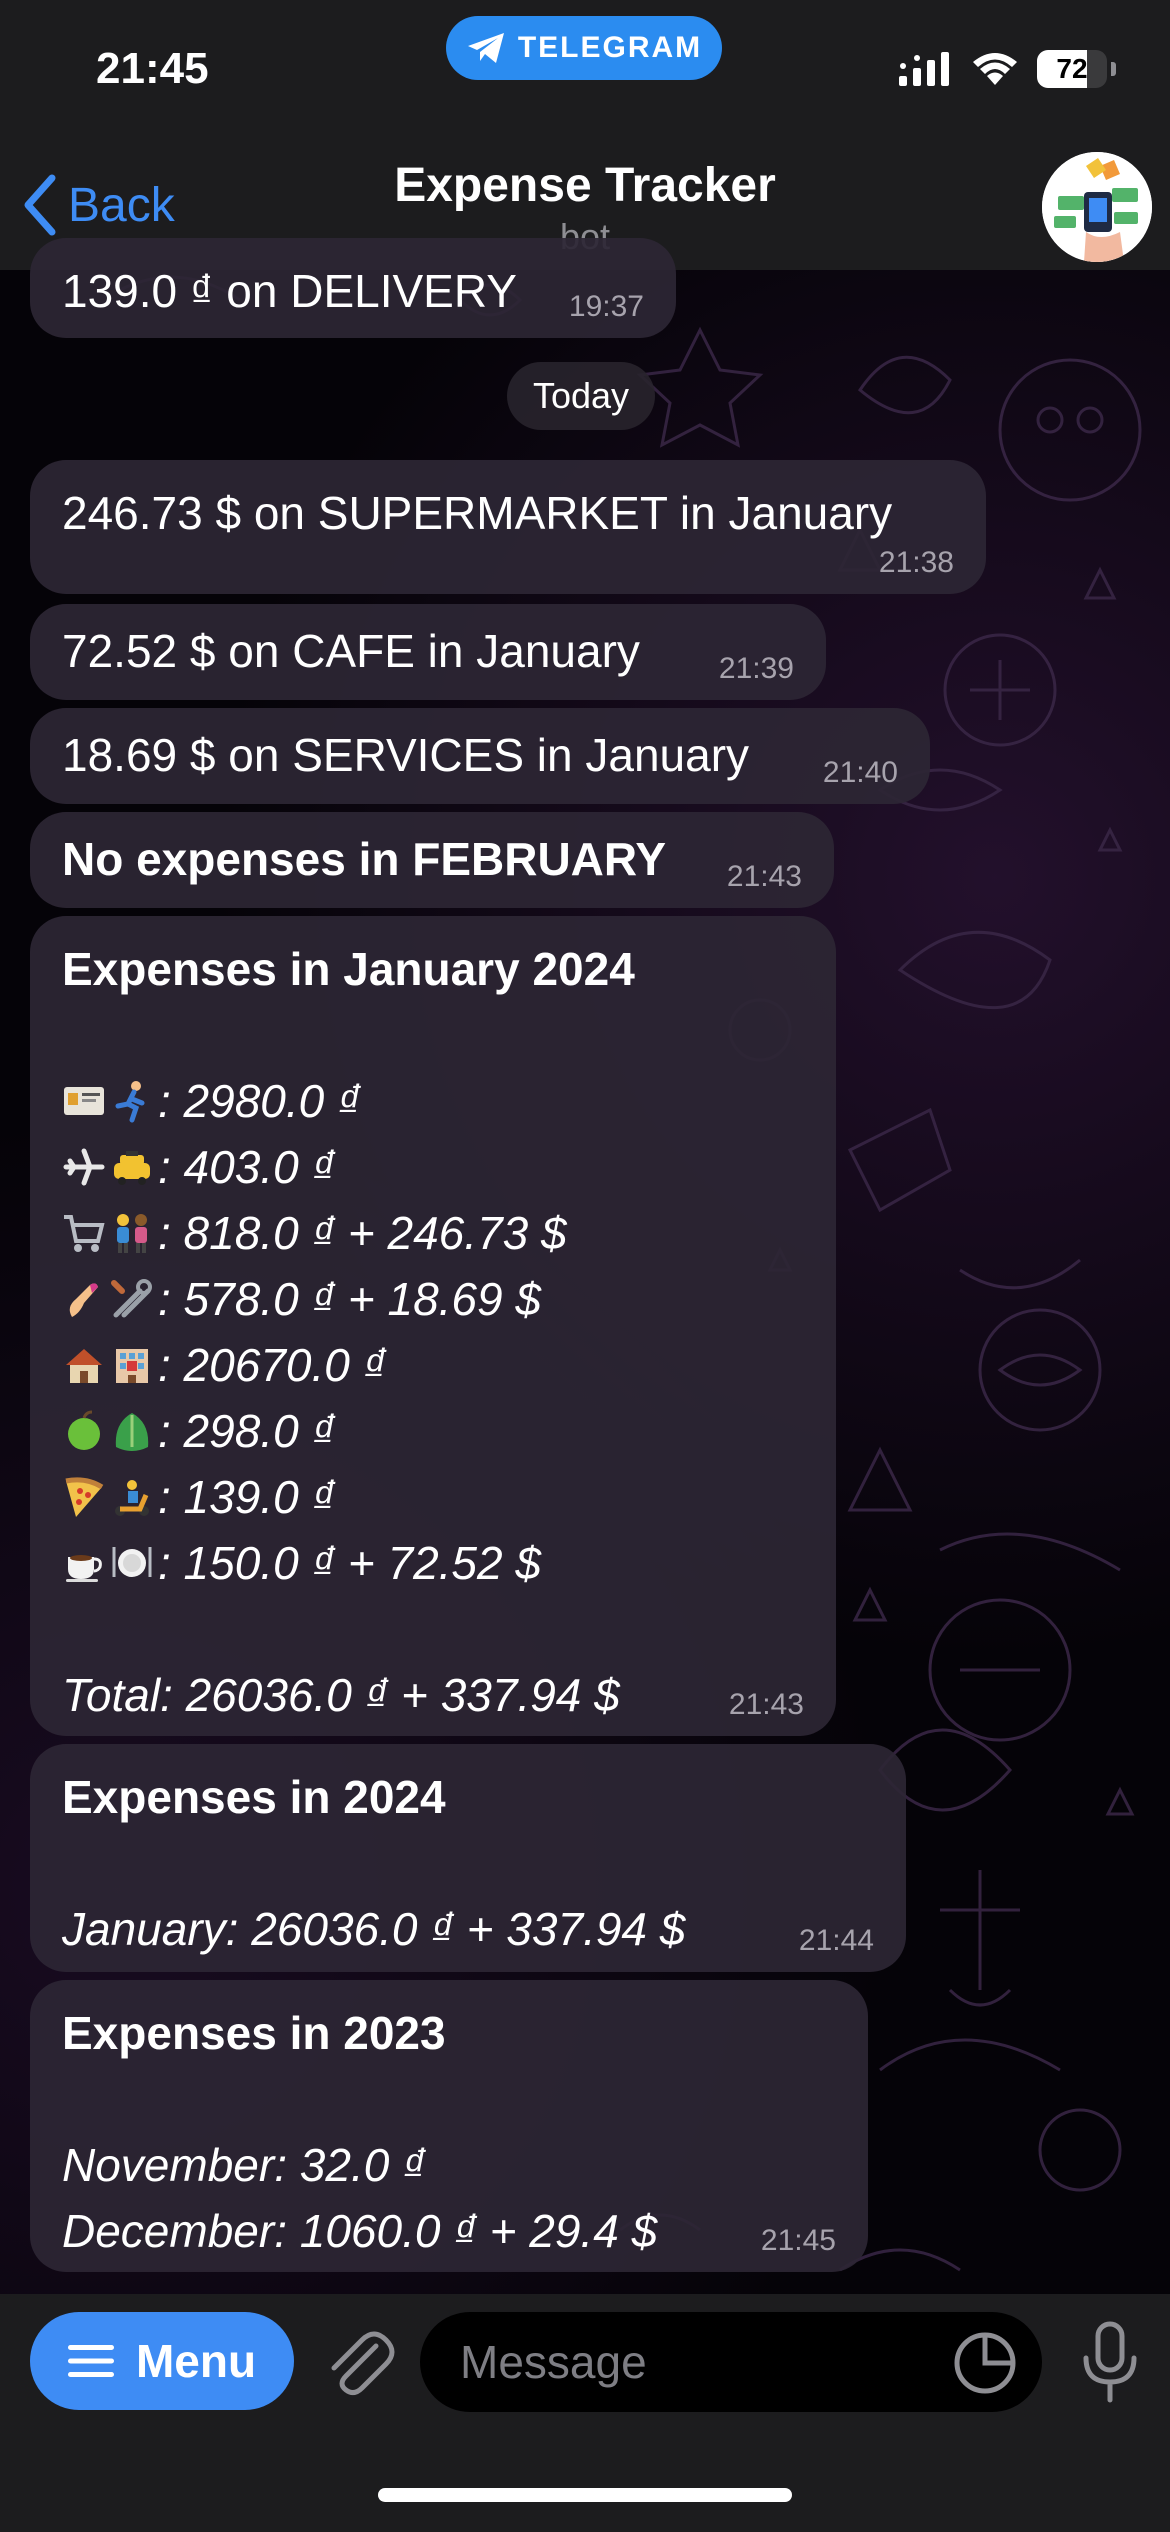  What do you see at coordinates (581, 396) in the screenshot?
I see `date-separator: Today` at bounding box center [581, 396].